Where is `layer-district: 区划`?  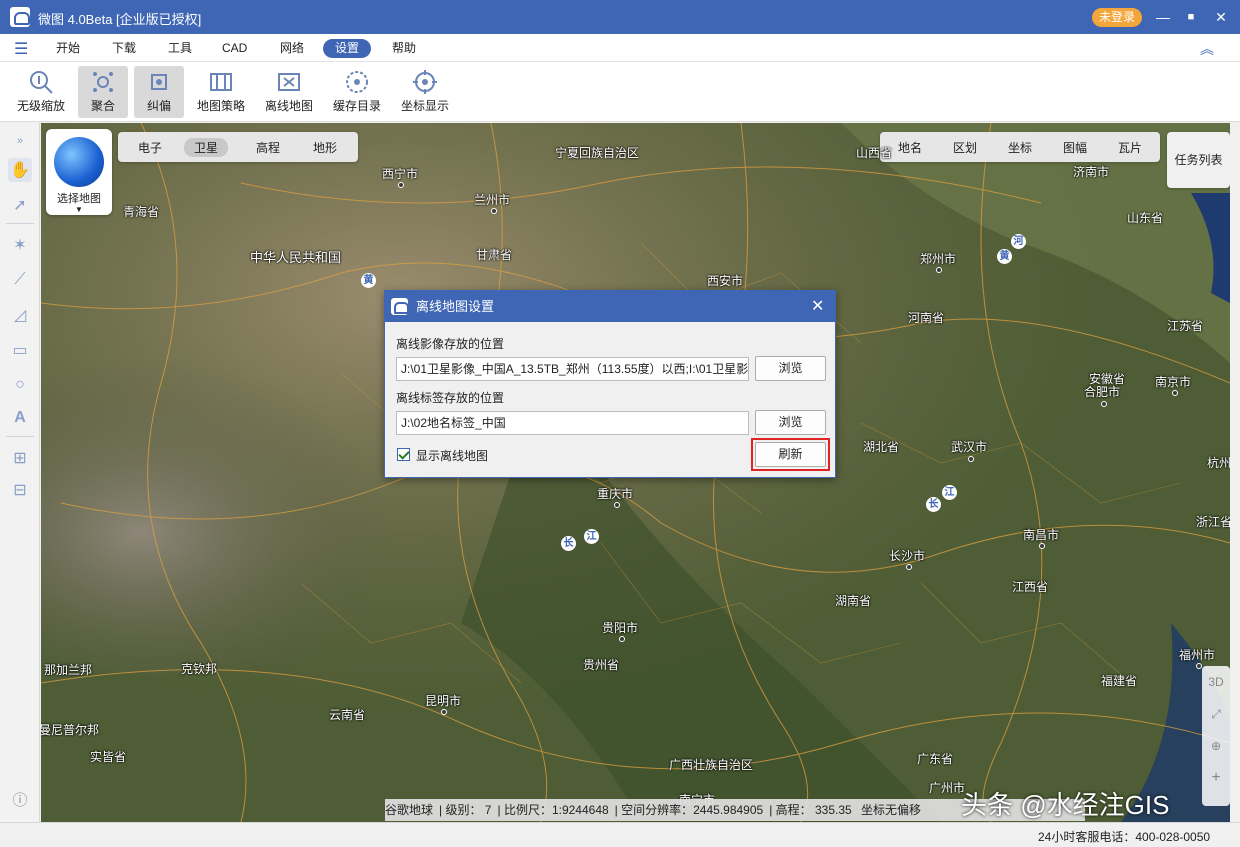
layer-district: 区划 is located at coordinates (965, 147).